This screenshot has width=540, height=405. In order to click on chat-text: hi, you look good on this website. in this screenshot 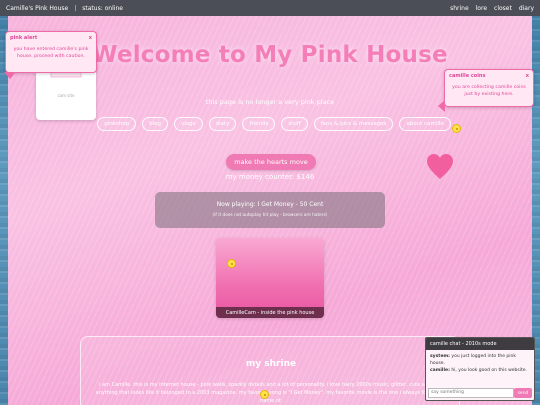, I will do `click(489, 370)`.